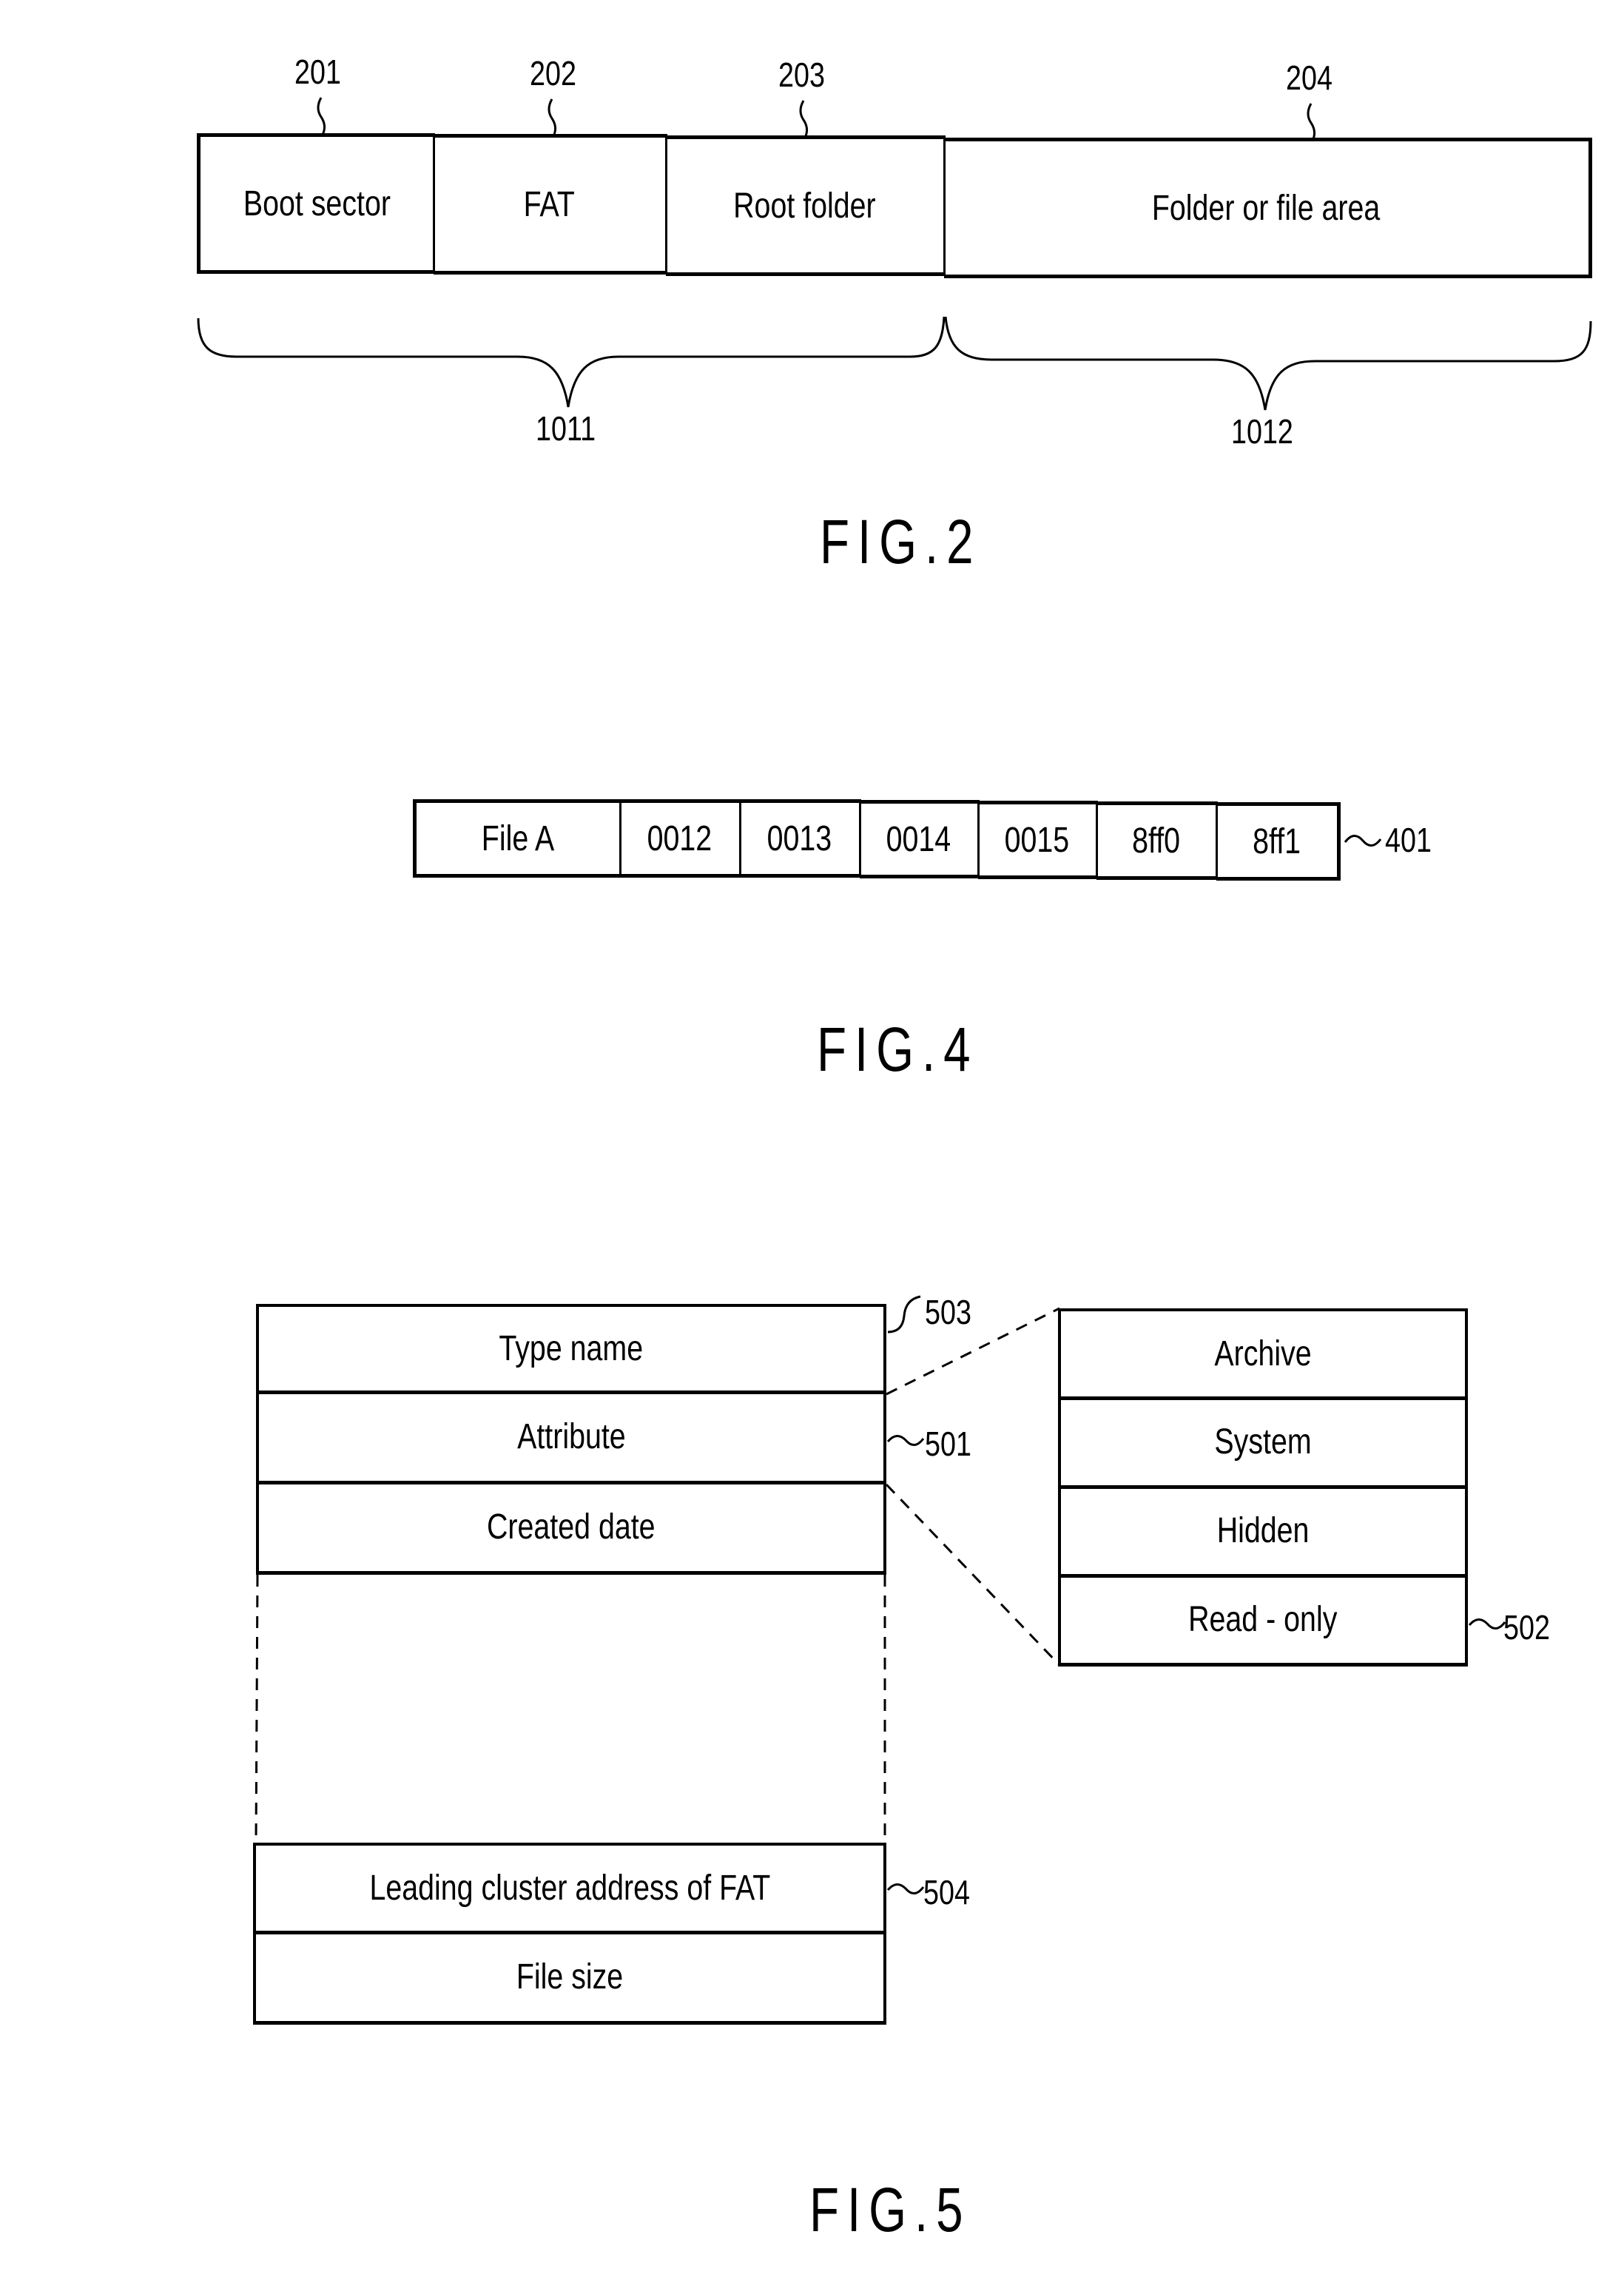  Describe the element at coordinates (566, 428) in the screenshot. I see `ref-1011: 1011` at that location.